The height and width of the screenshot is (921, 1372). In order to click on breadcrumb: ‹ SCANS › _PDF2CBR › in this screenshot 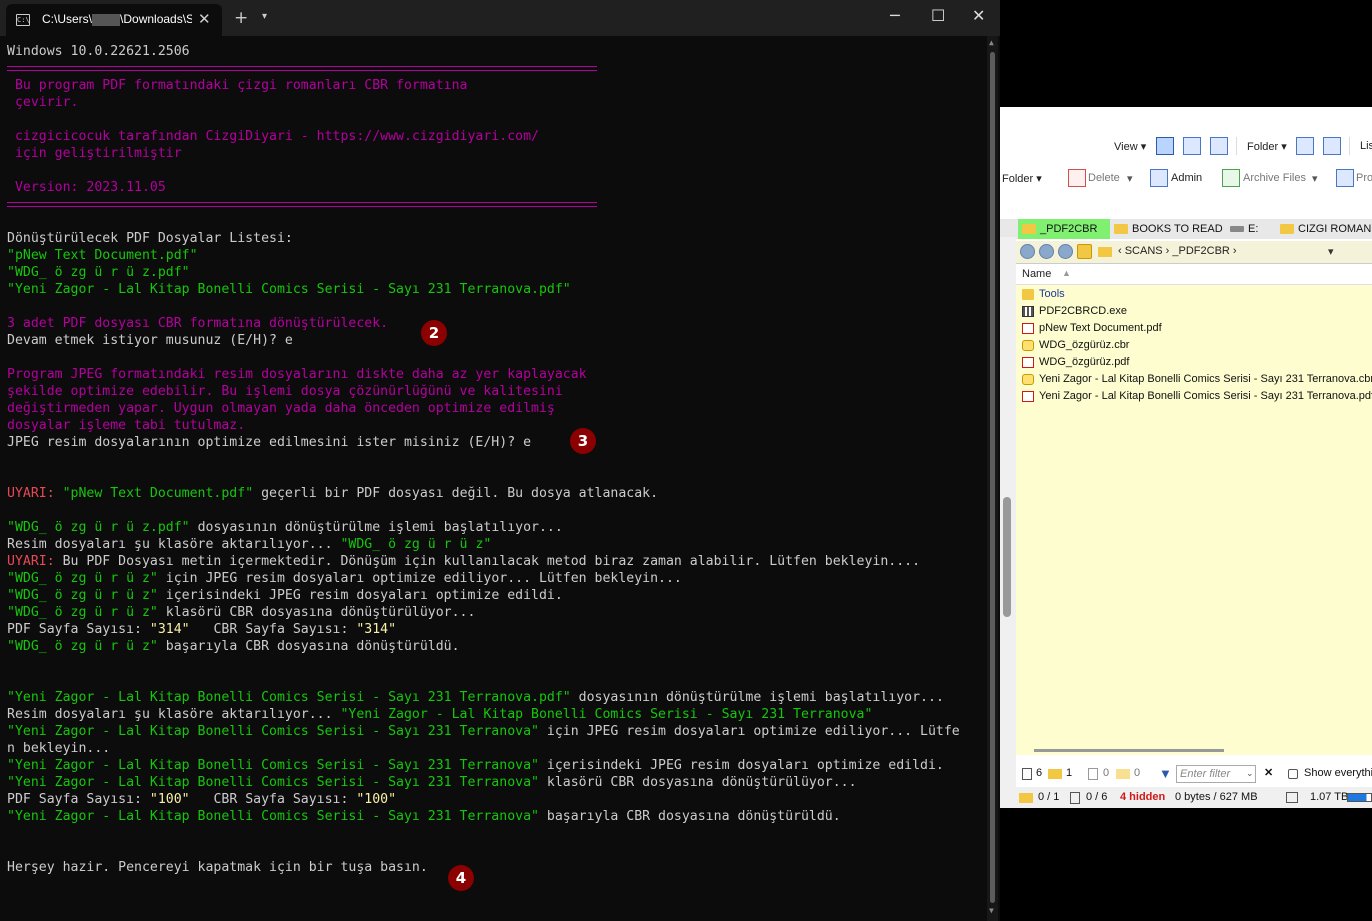, I will do `click(1177, 251)`.